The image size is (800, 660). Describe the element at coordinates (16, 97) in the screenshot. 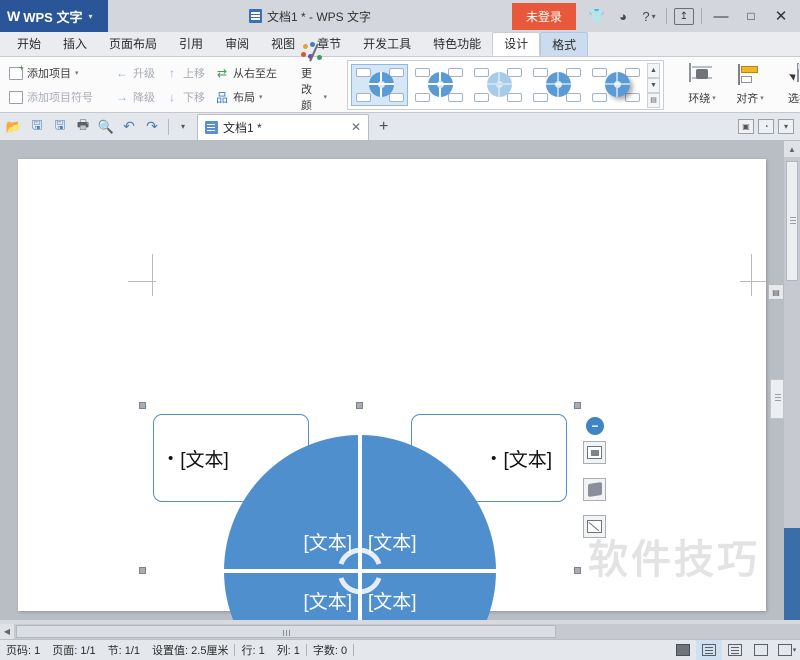

I see `bullet-list-icon` at that location.